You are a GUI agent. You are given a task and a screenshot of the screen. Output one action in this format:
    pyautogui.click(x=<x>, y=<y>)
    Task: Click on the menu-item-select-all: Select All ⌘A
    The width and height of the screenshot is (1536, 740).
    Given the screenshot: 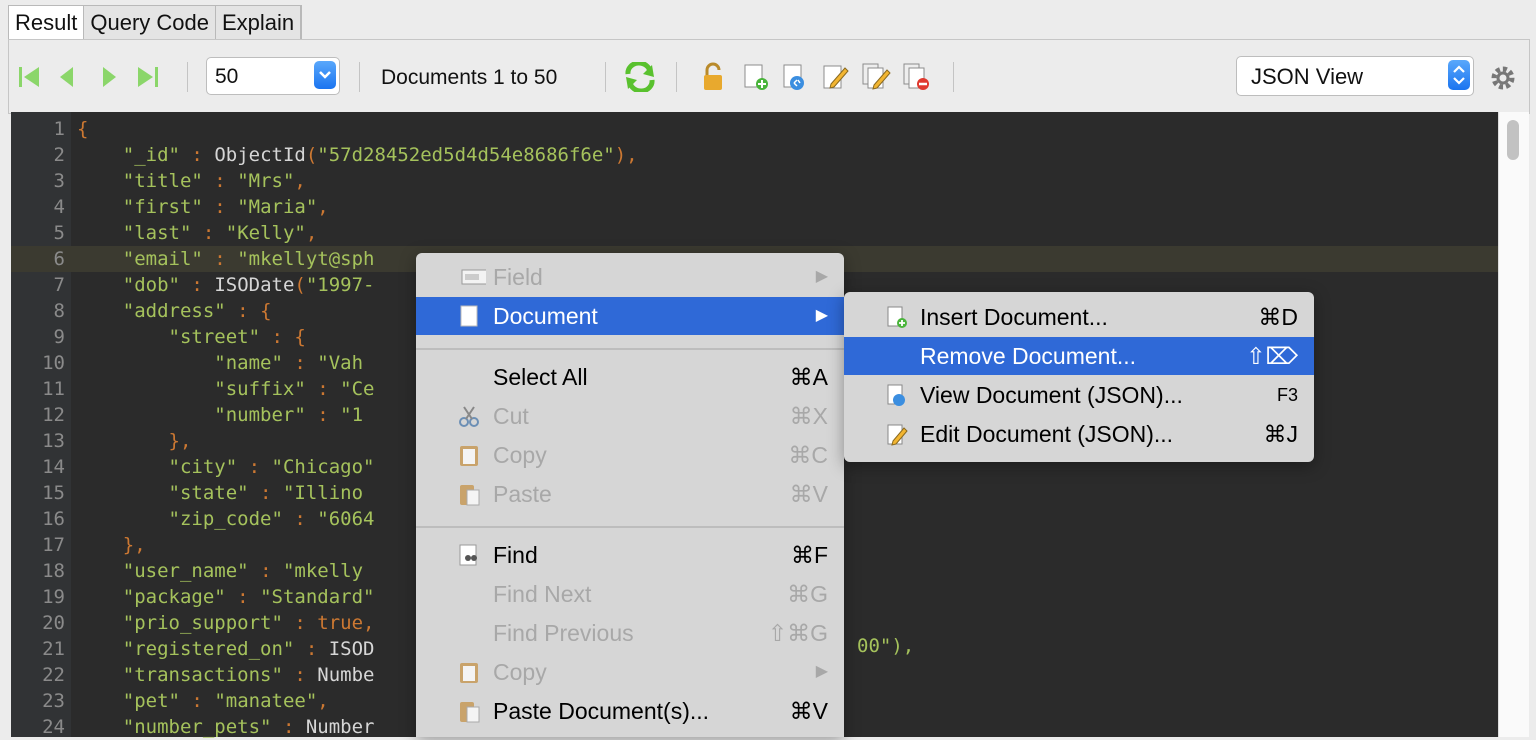 What is the action you would take?
    pyautogui.click(x=630, y=377)
    